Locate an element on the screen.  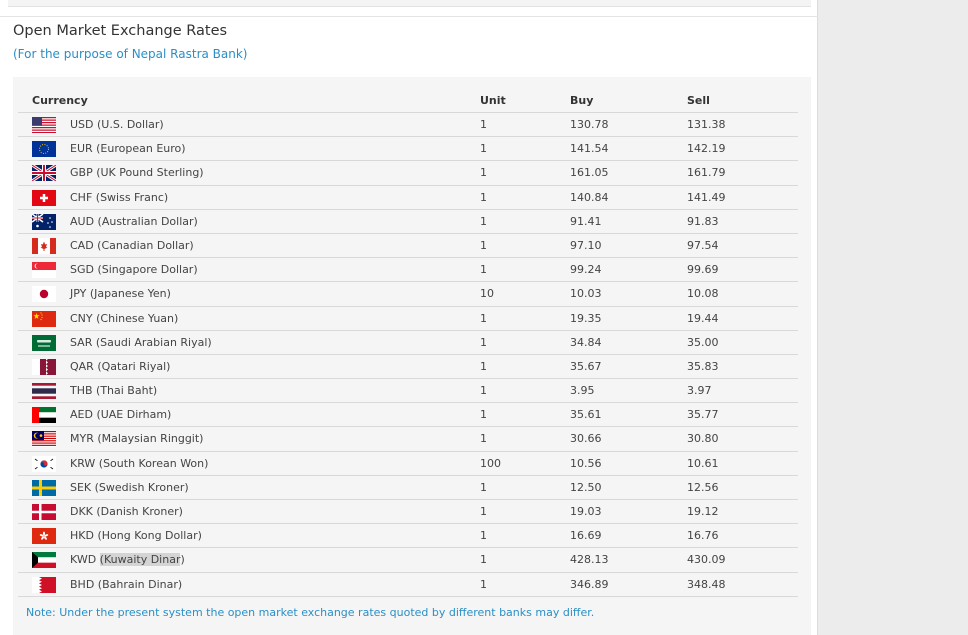
currency-name: BHD (Bahrain Dinar) is located at coordinates (126, 584).